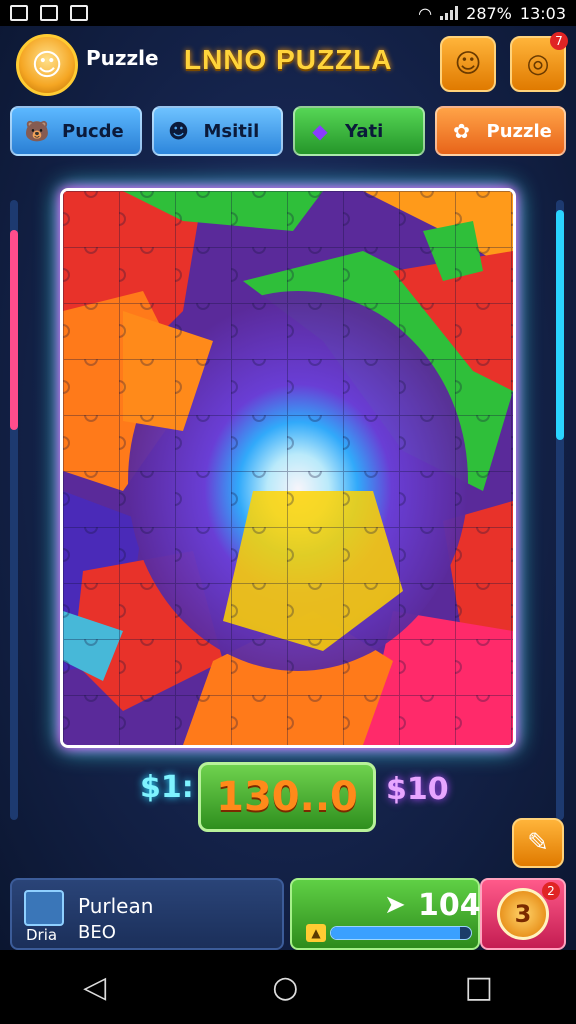 The width and height of the screenshot is (576, 1024). I want to click on right-scroll-thumb, so click(560, 325).